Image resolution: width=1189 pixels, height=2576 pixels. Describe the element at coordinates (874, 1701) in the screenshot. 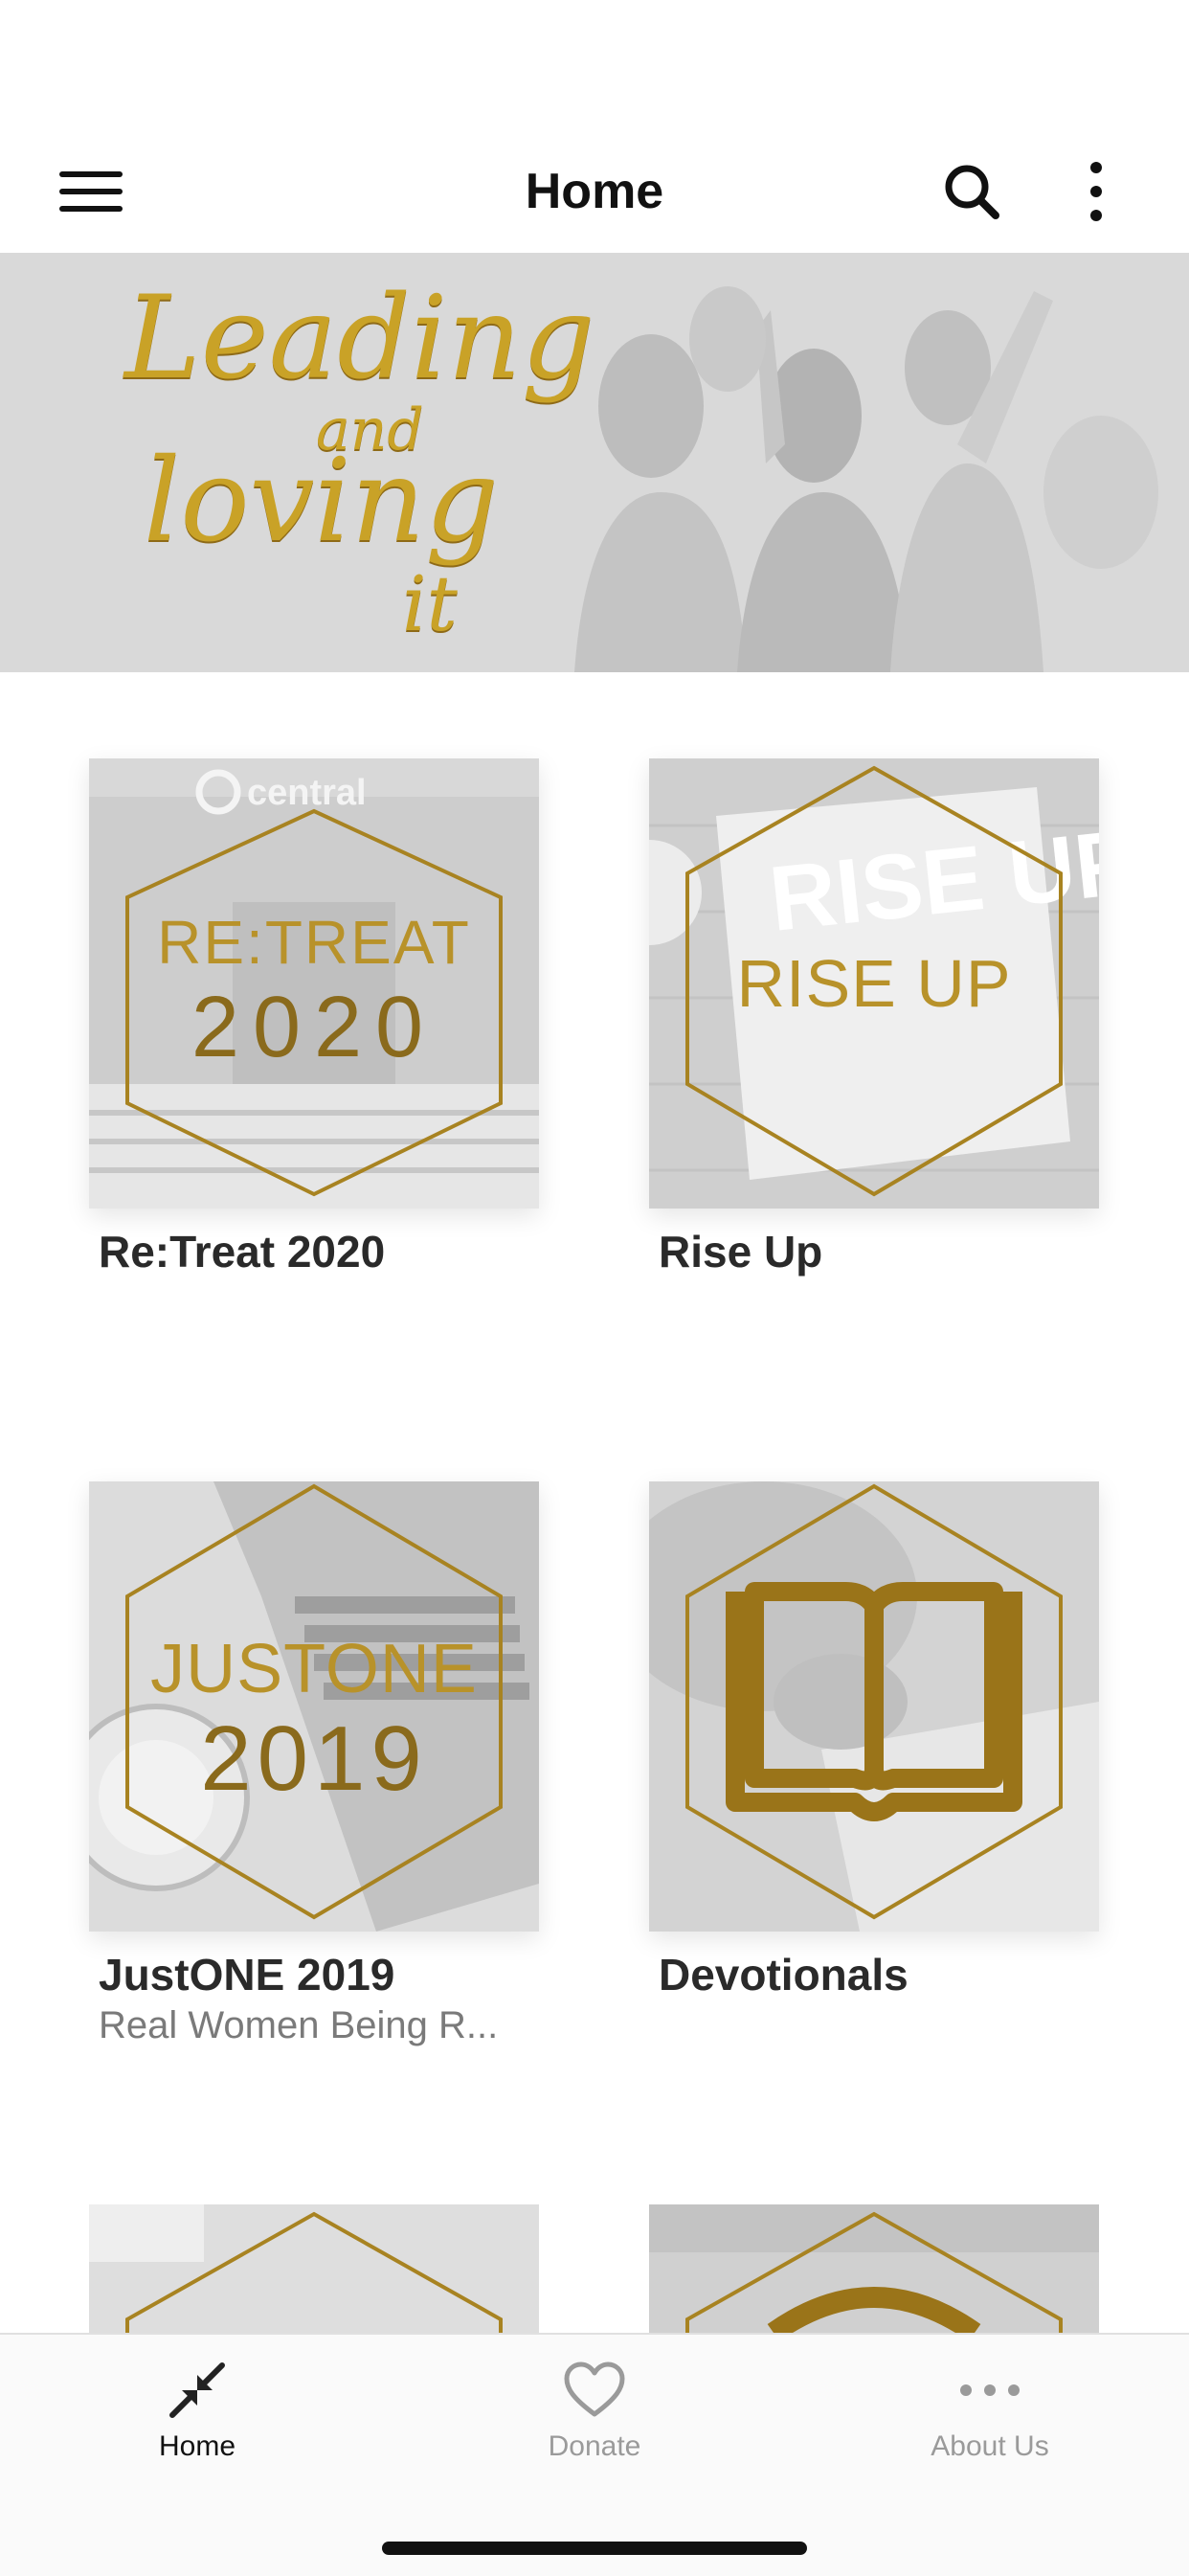

I see `open-book-icon` at that location.